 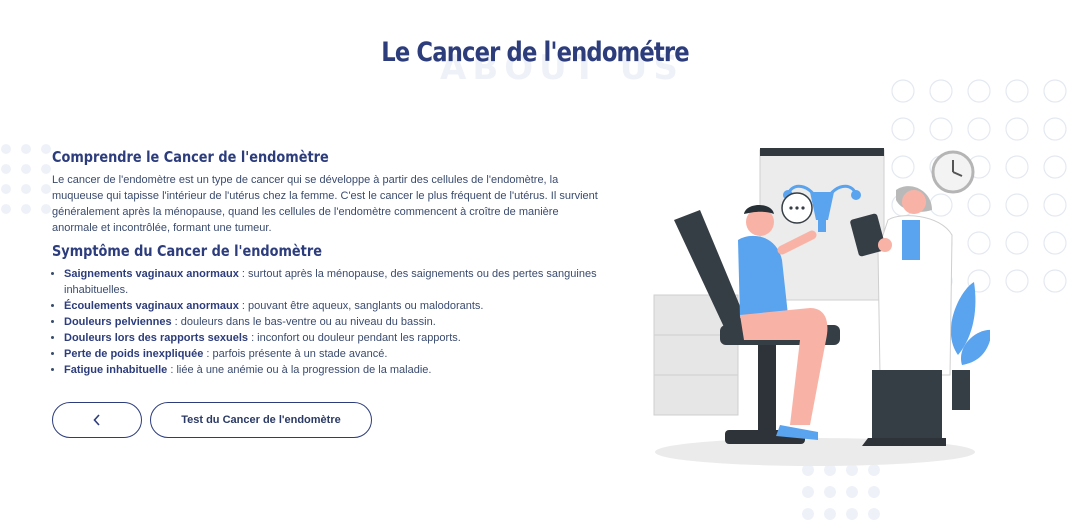 I want to click on wall-clock-icon, so click(x=953, y=172).